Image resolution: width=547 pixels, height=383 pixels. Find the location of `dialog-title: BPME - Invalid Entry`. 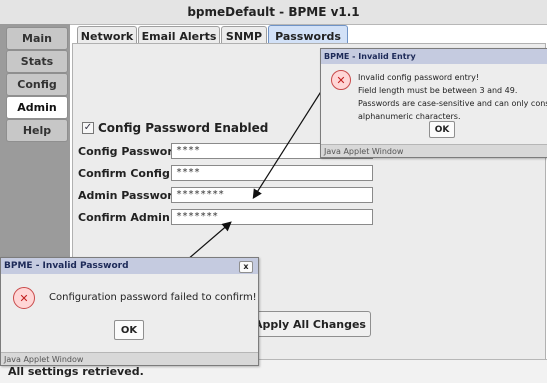

dialog-title: BPME - Invalid Entry is located at coordinates (370, 56).